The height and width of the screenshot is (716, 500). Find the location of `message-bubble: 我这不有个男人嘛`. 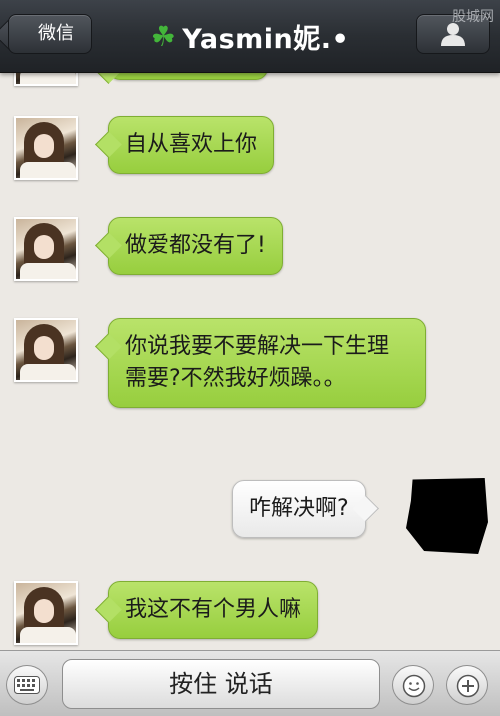

message-bubble: 我这不有个男人嘛 is located at coordinates (213, 610).